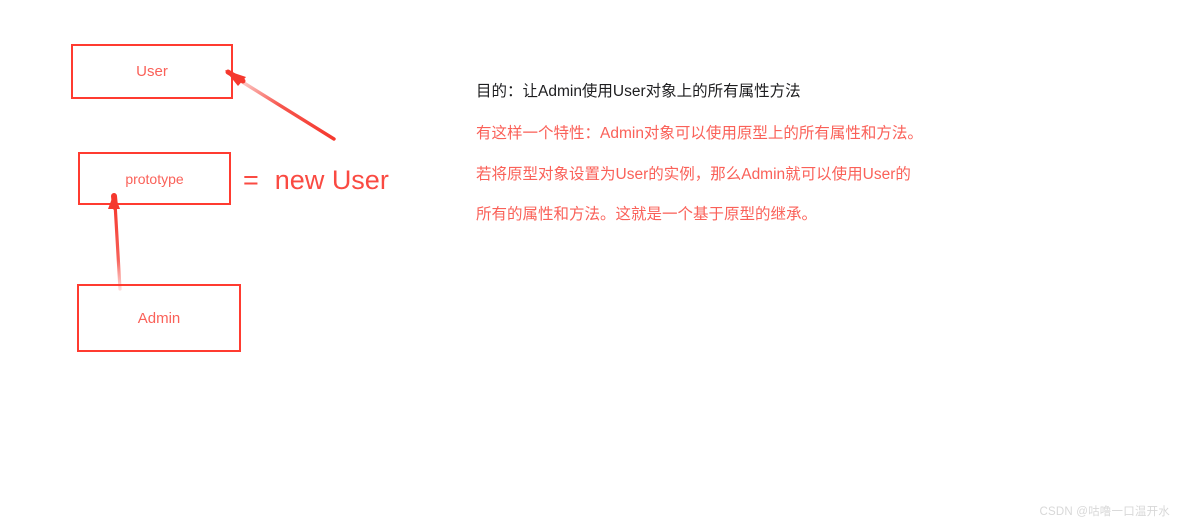  I want to click on equation-expression: new User, so click(331, 180).